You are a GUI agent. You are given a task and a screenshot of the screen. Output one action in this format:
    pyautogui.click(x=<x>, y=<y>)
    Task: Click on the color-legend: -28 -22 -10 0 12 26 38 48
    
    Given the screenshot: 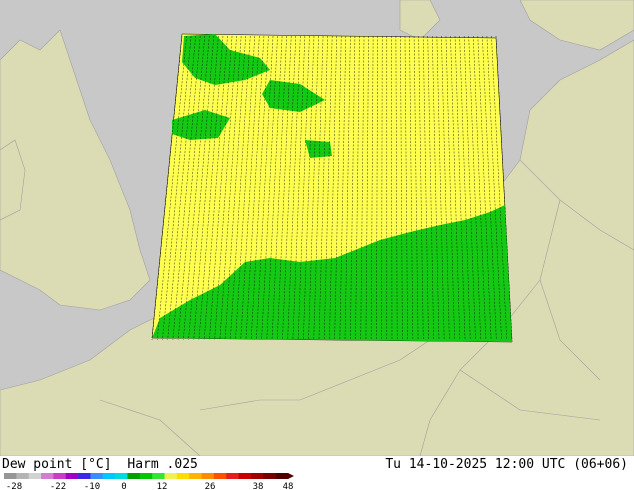 What is the action you would take?
    pyautogui.click(x=149, y=481)
    